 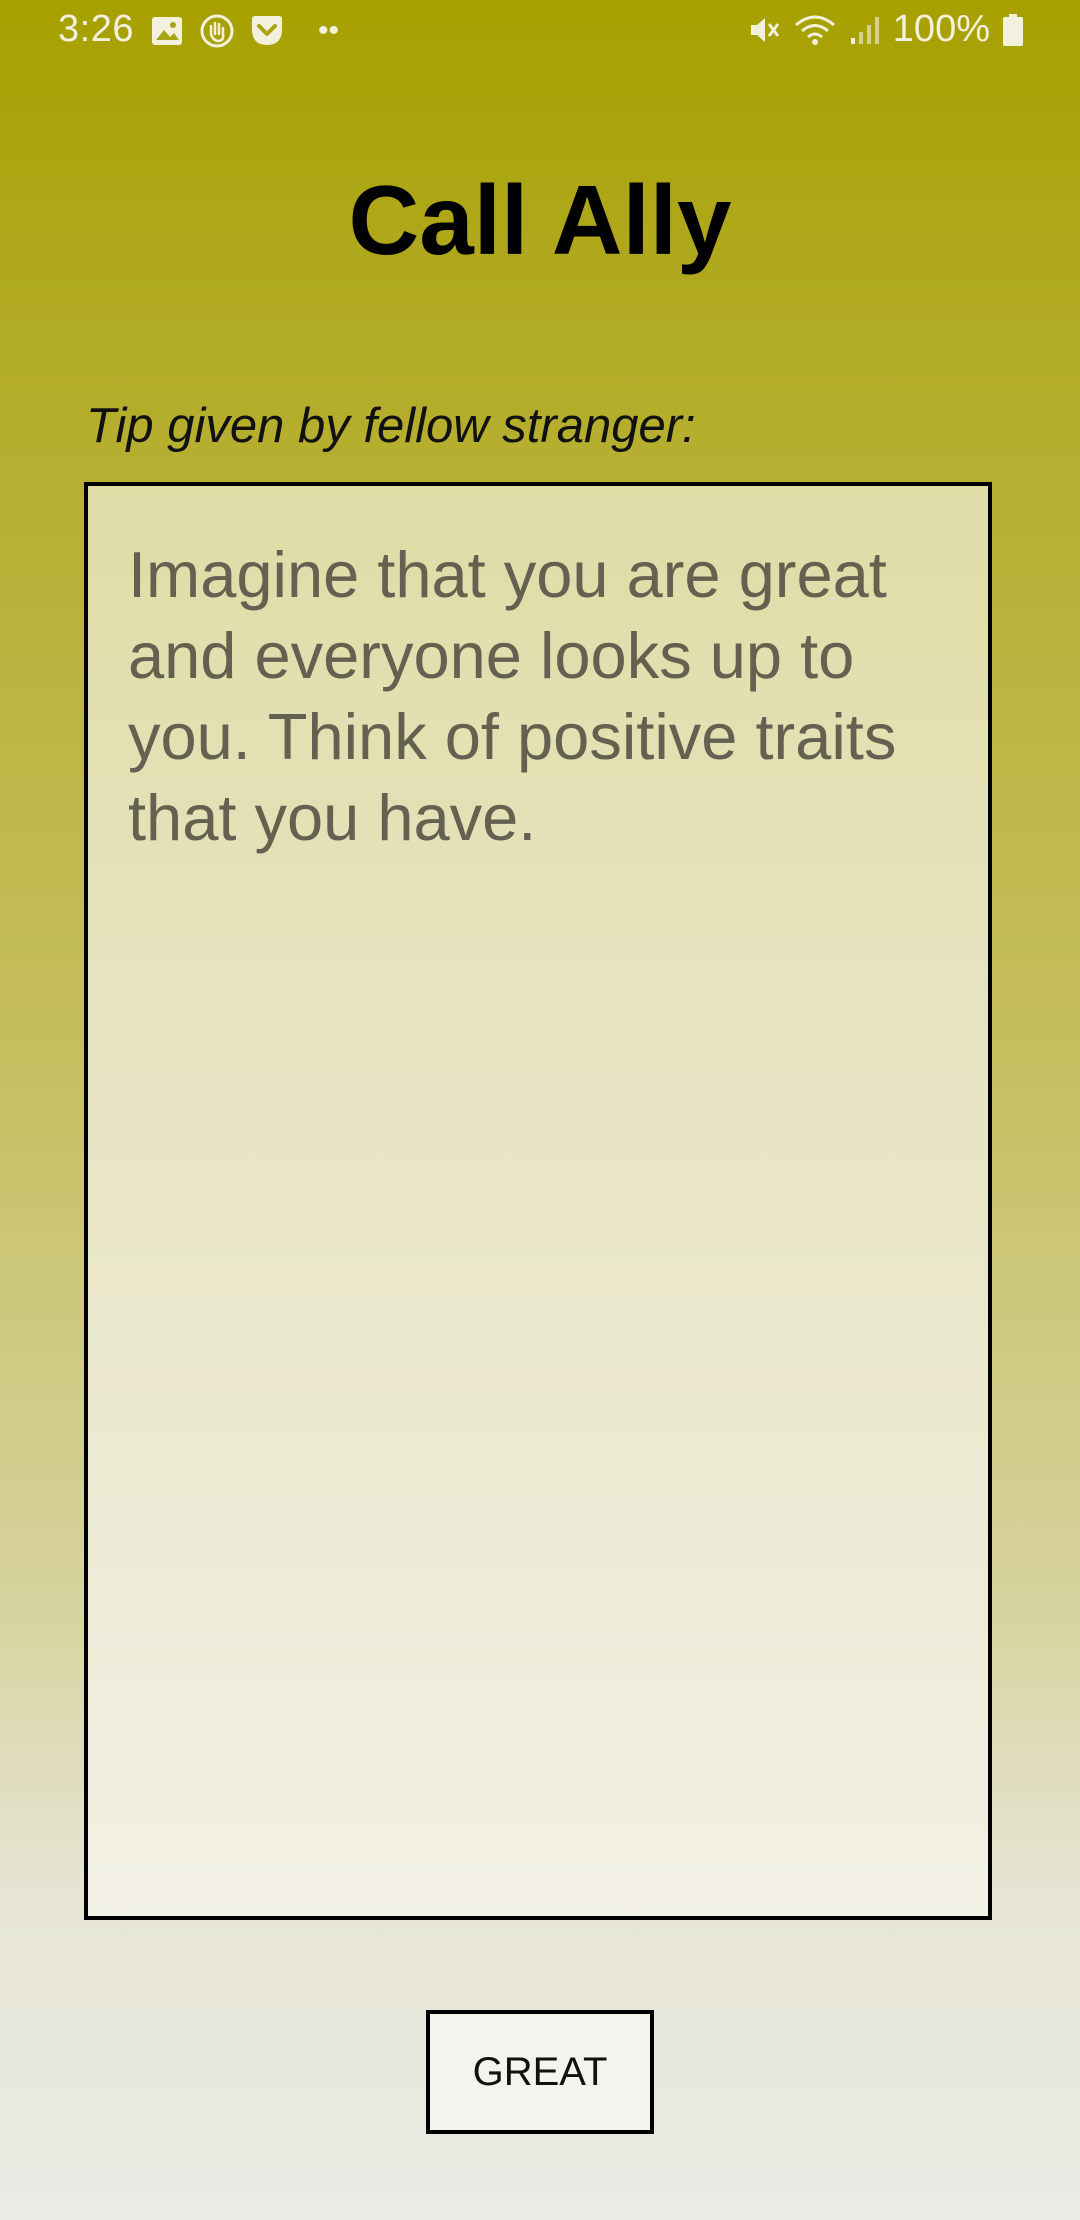 I want to click on signal-icon, so click(x=865, y=30).